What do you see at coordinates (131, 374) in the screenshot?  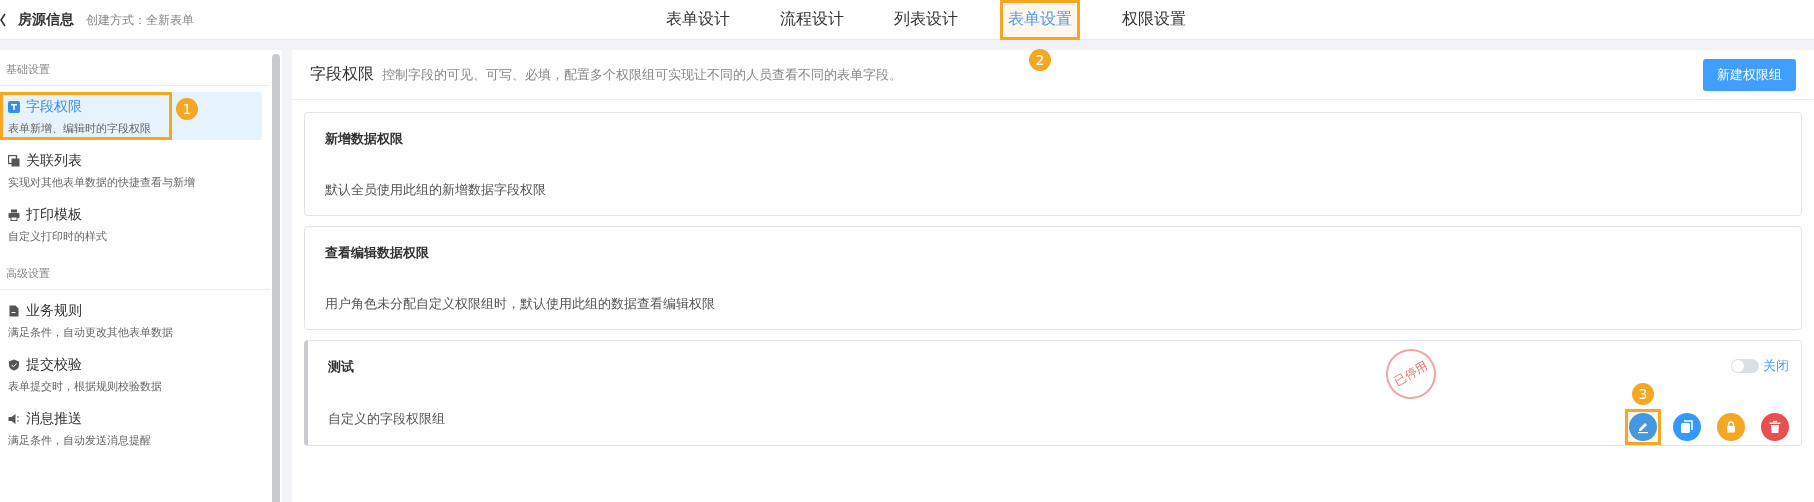 I see `menu-item: 提交校验 表单提交时，根据规则校验数据` at bounding box center [131, 374].